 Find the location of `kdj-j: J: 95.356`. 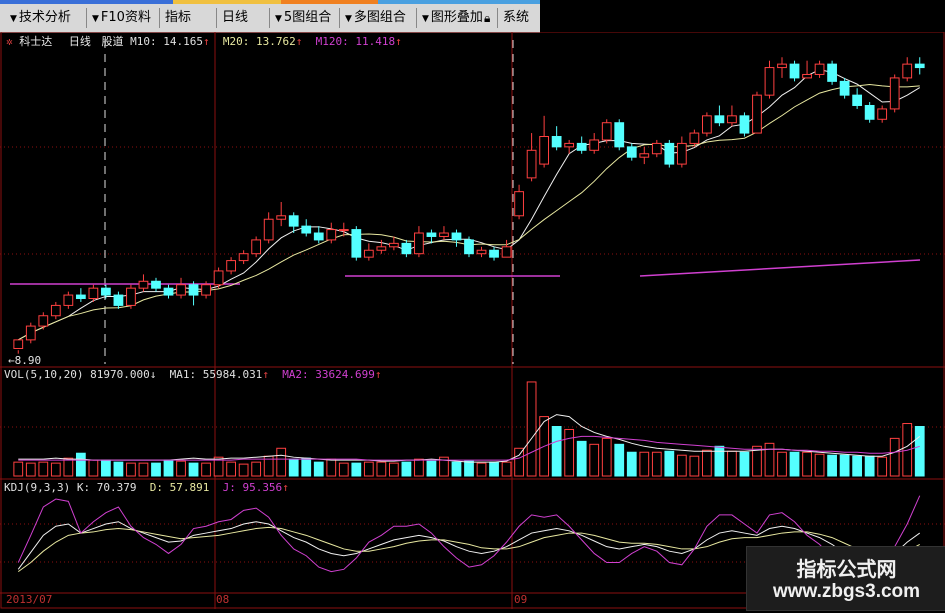

kdj-j: J: 95.356 is located at coordinates (252, 487).